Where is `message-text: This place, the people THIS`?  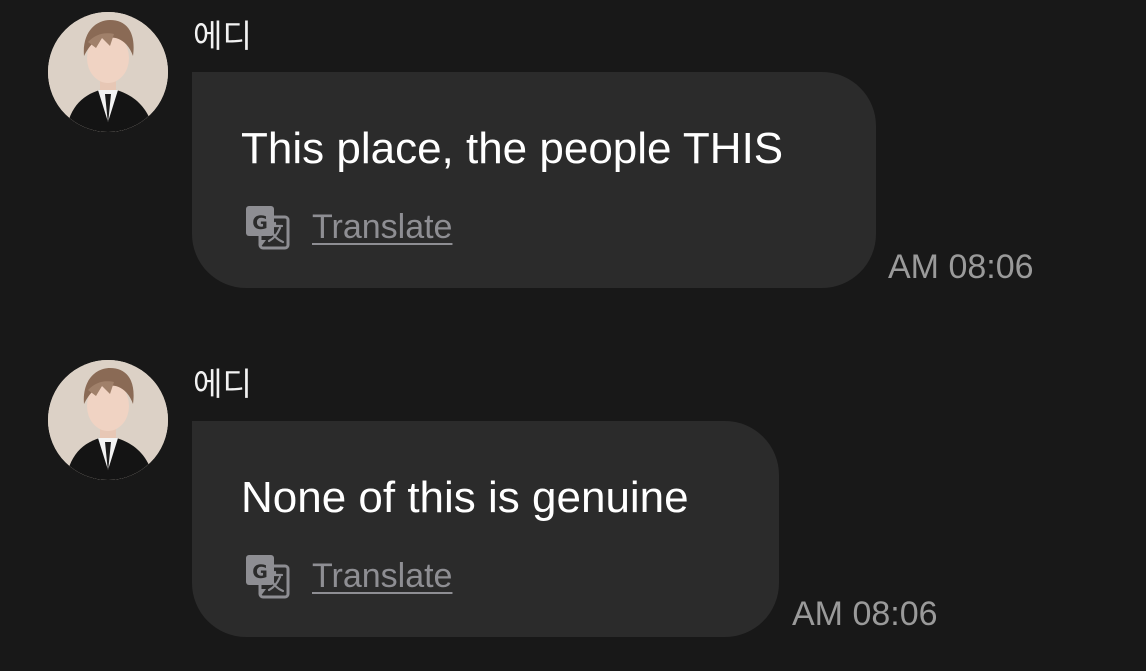 message-text: This place, the people THIS is located at coordinates (512, 148).